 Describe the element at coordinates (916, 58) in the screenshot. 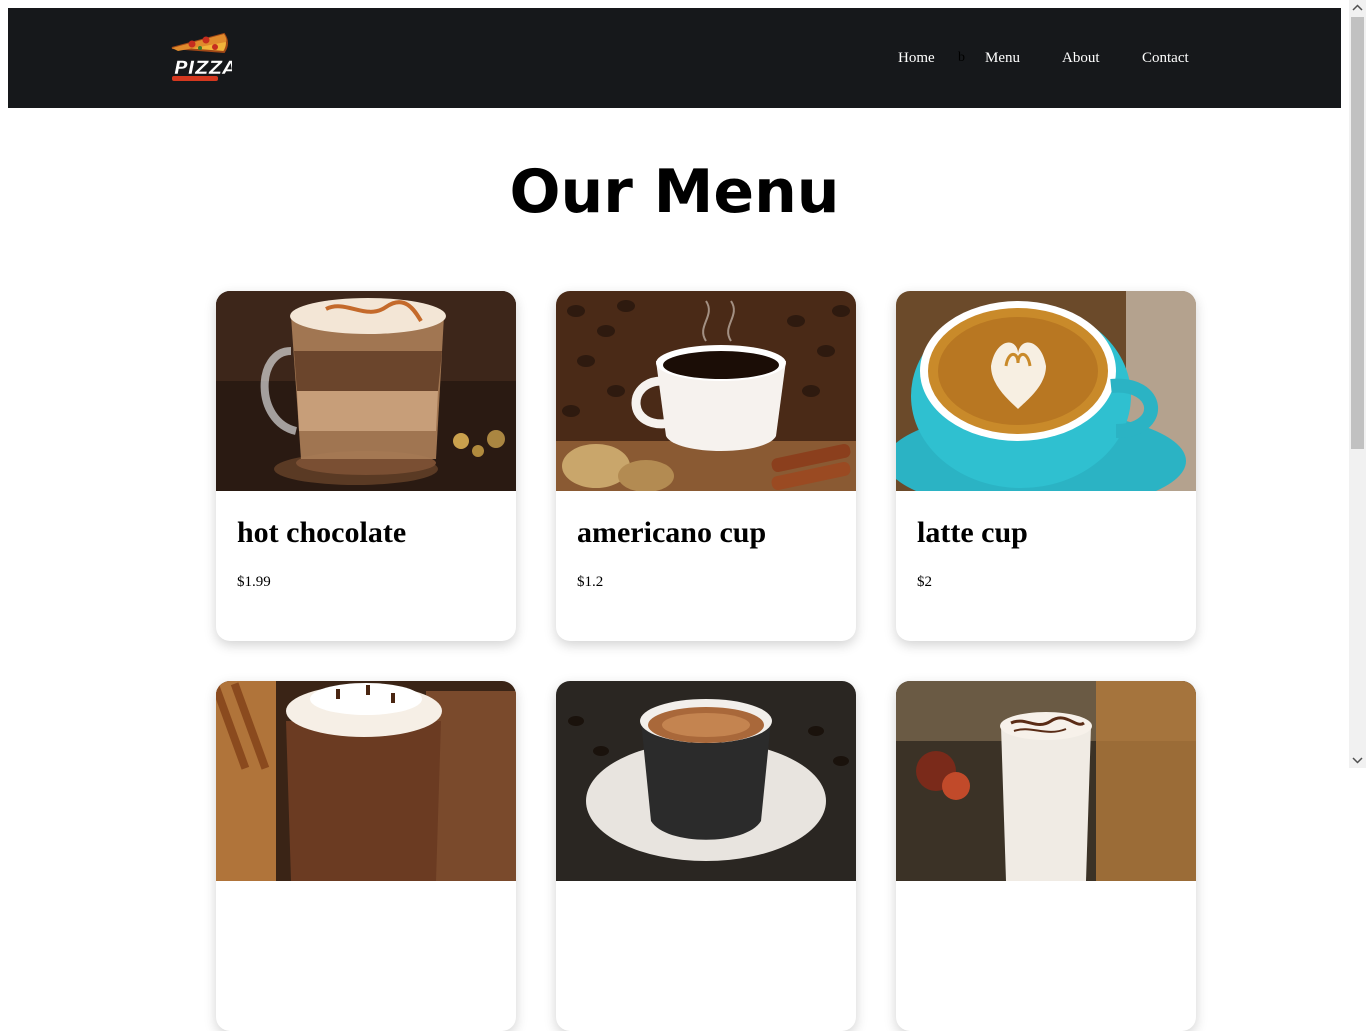

I see `nav-home: Home` at that location.